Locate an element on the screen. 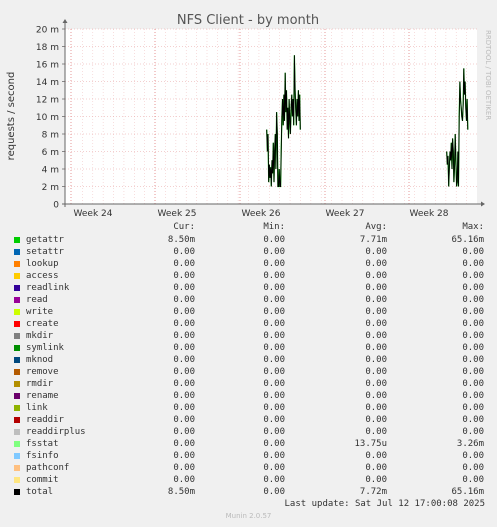  legend-row-remove: remove 0.00 0.00 0.00 0.00 is located at coordinates (248, 372).